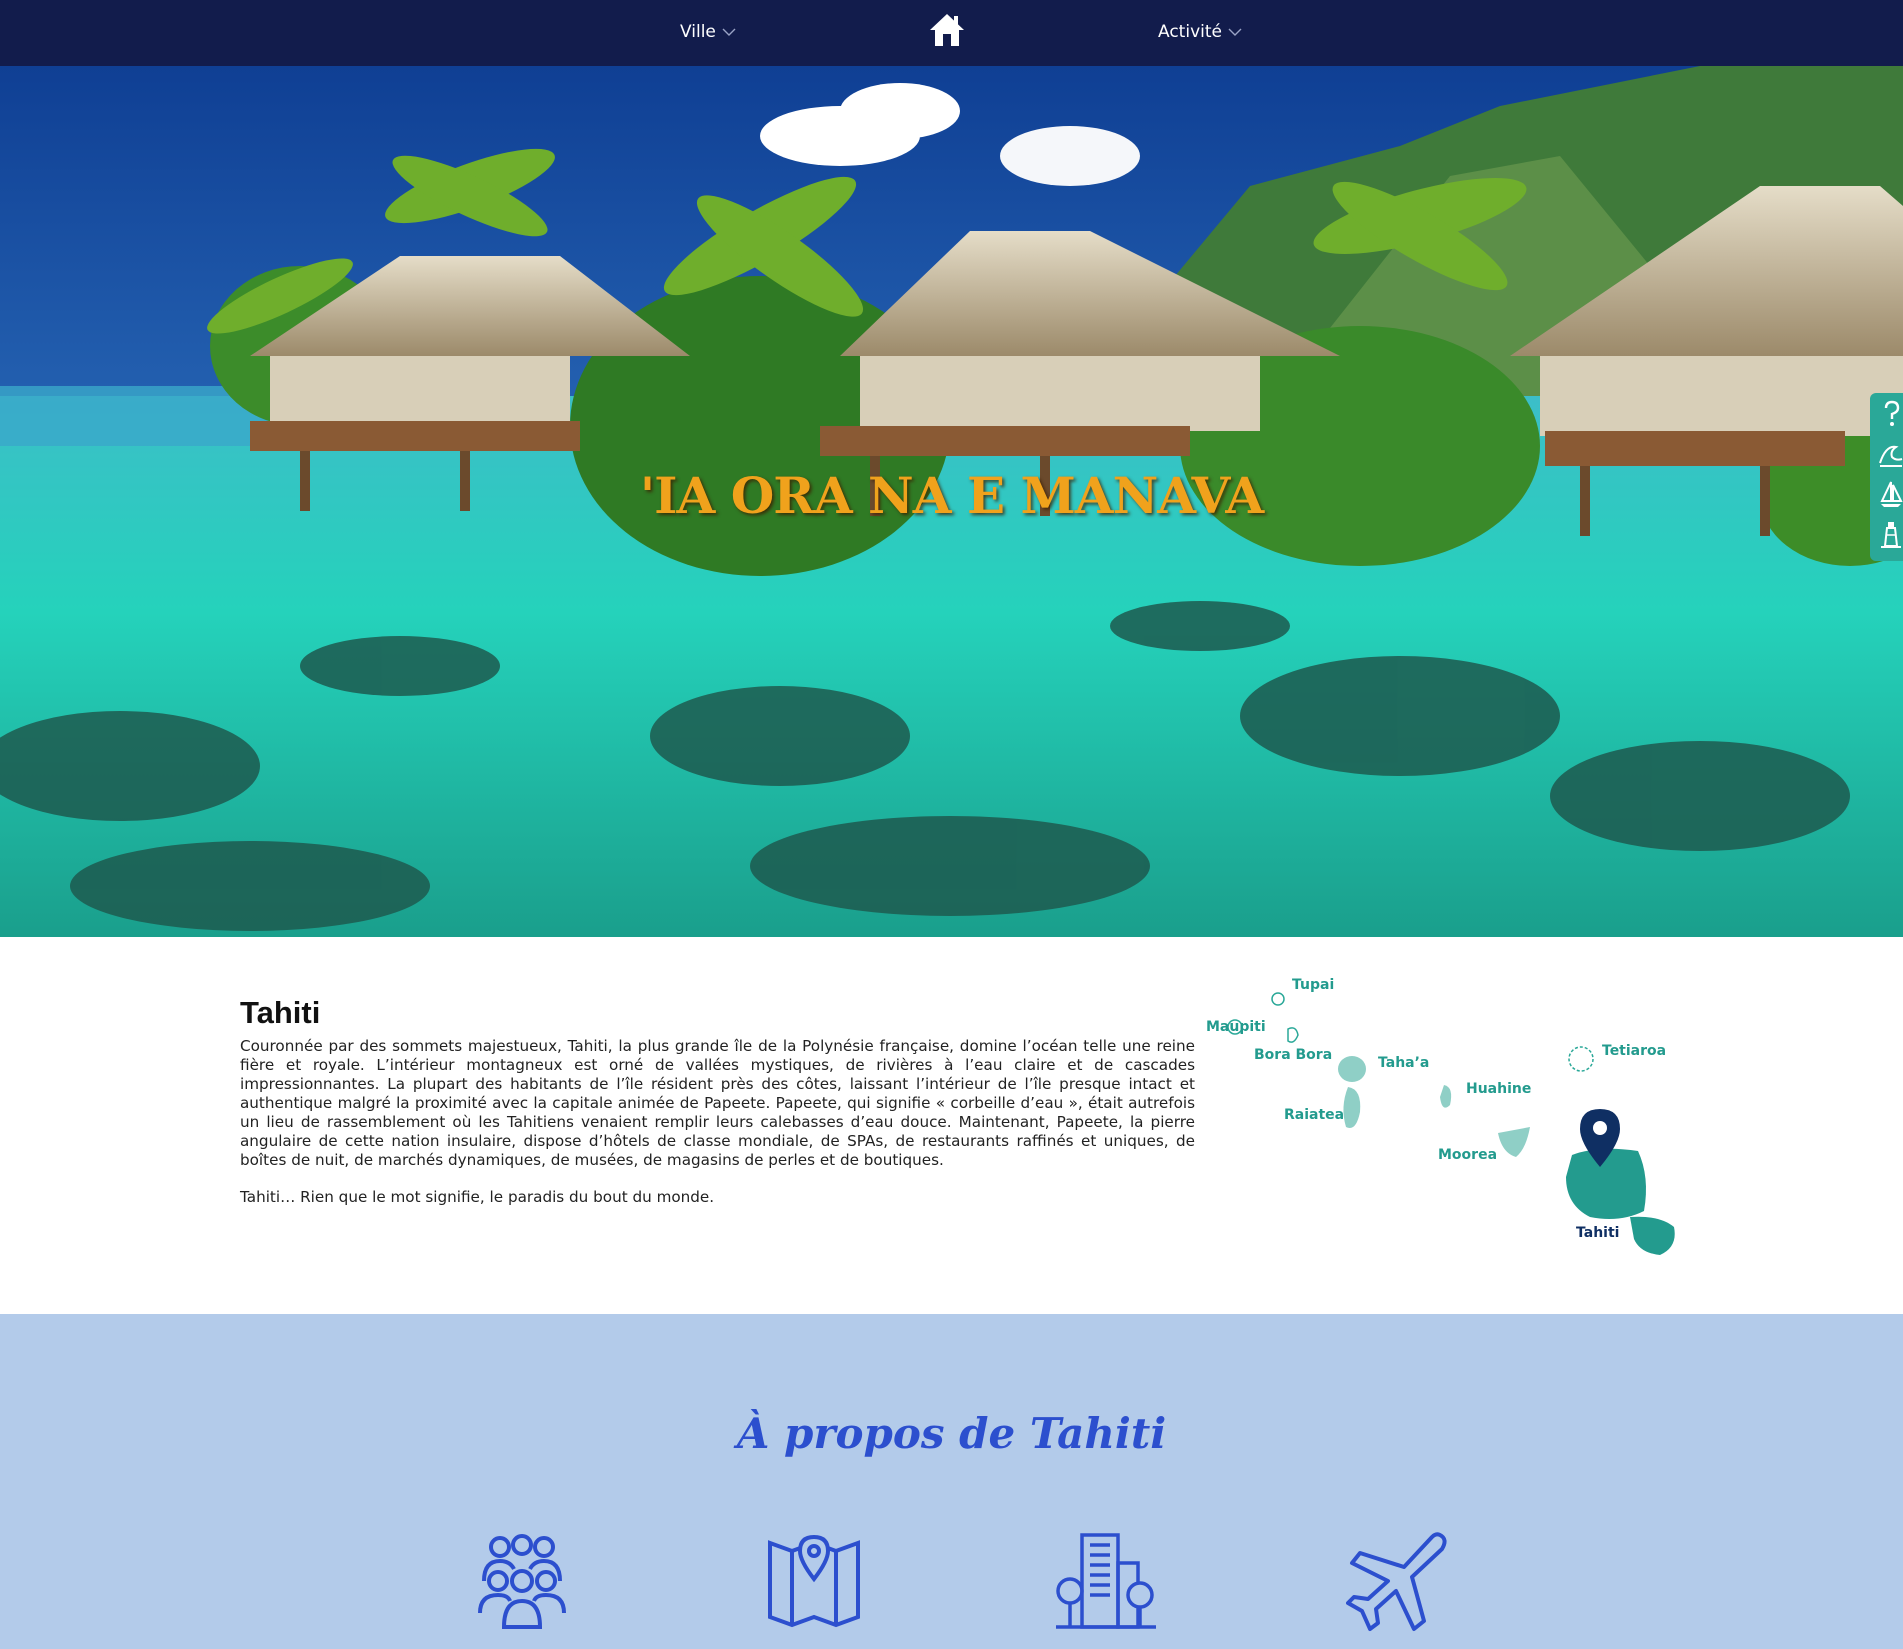  Describe the element at coordinates (1314, 1115) in the screenshot. I see `map-label-raiatea: Raiatea` at that location.